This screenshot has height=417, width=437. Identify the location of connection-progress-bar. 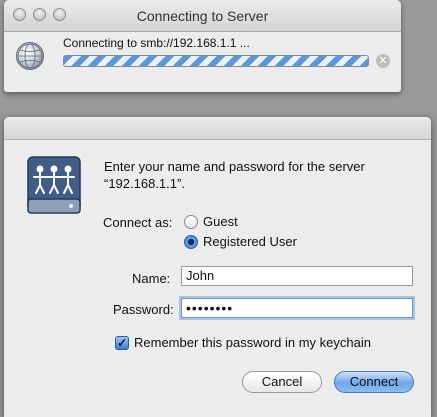
(216, 61).